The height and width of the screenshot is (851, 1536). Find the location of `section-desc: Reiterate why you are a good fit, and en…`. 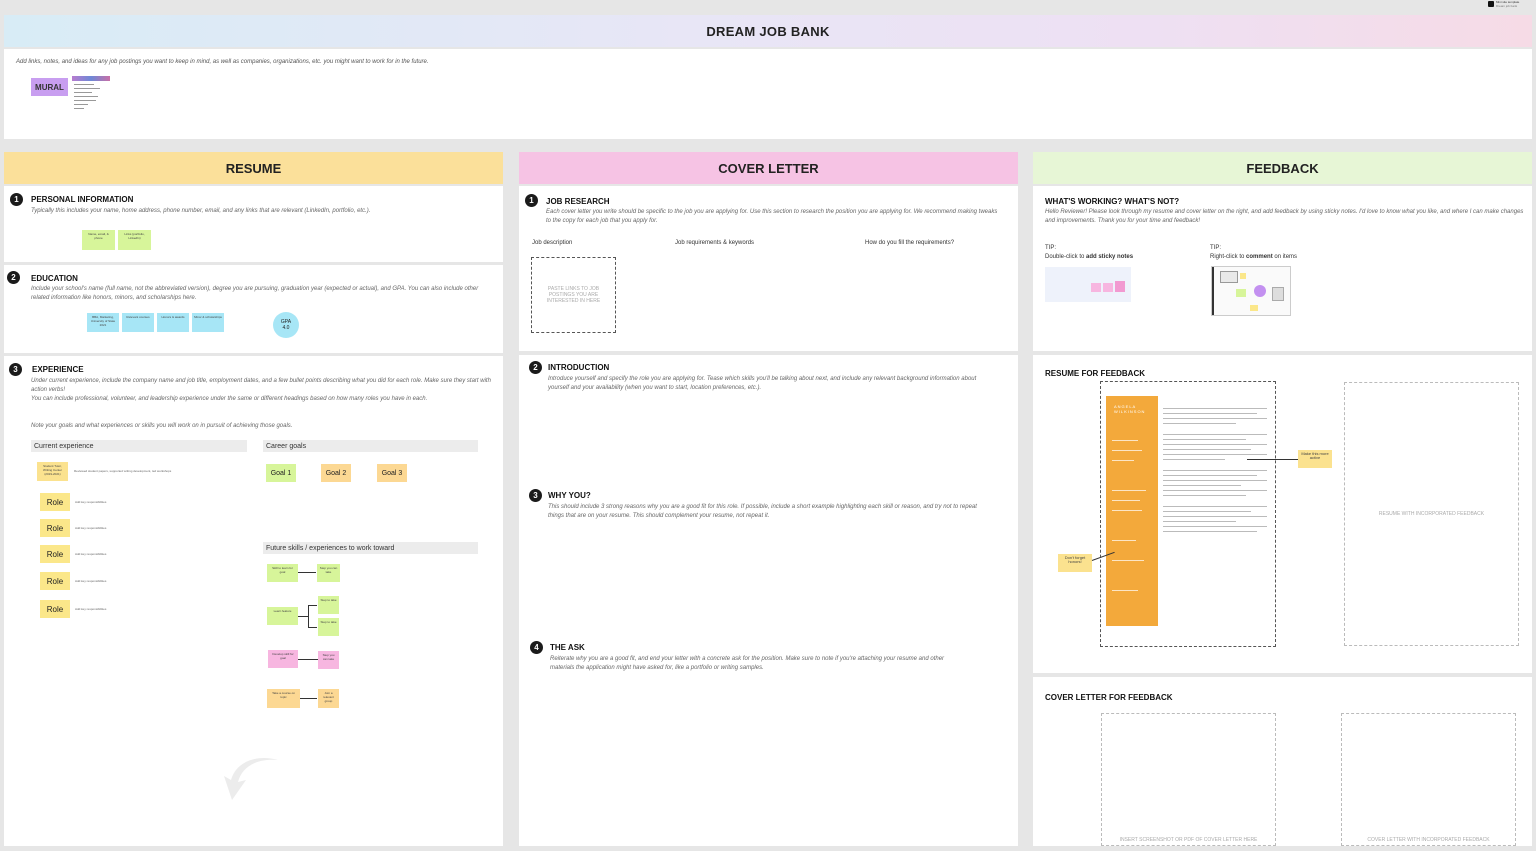

section-desc: Reiterate why you are a good fit, and en… is located at coordinates (747, 663).